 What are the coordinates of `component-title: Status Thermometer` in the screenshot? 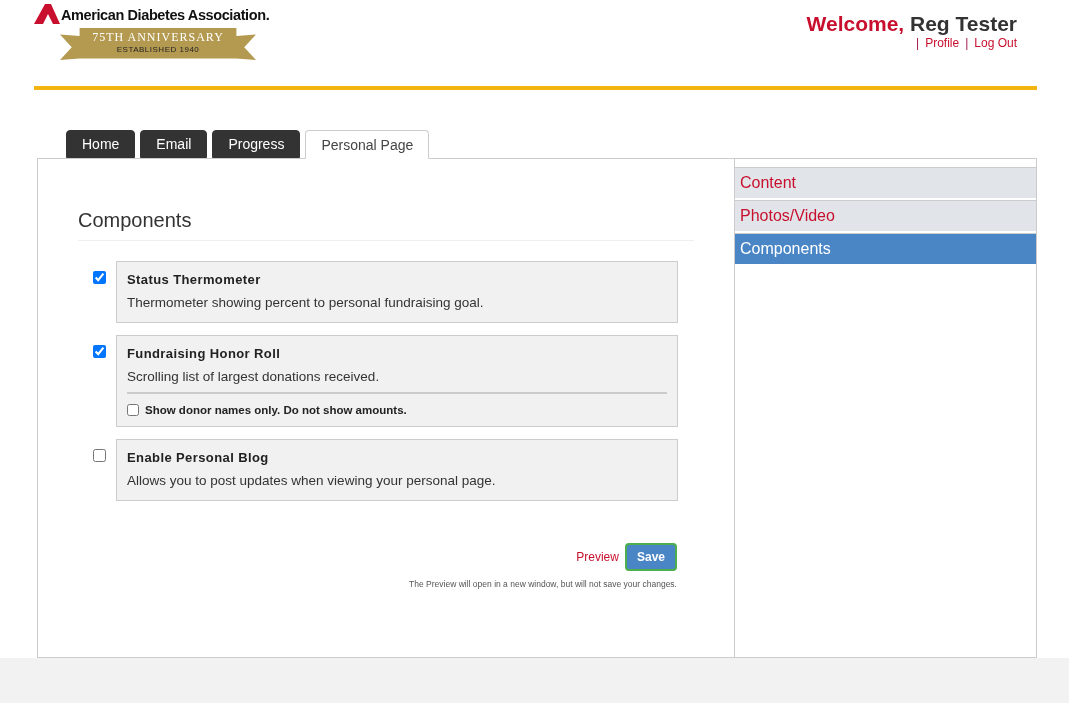 It's located at (194, 279).